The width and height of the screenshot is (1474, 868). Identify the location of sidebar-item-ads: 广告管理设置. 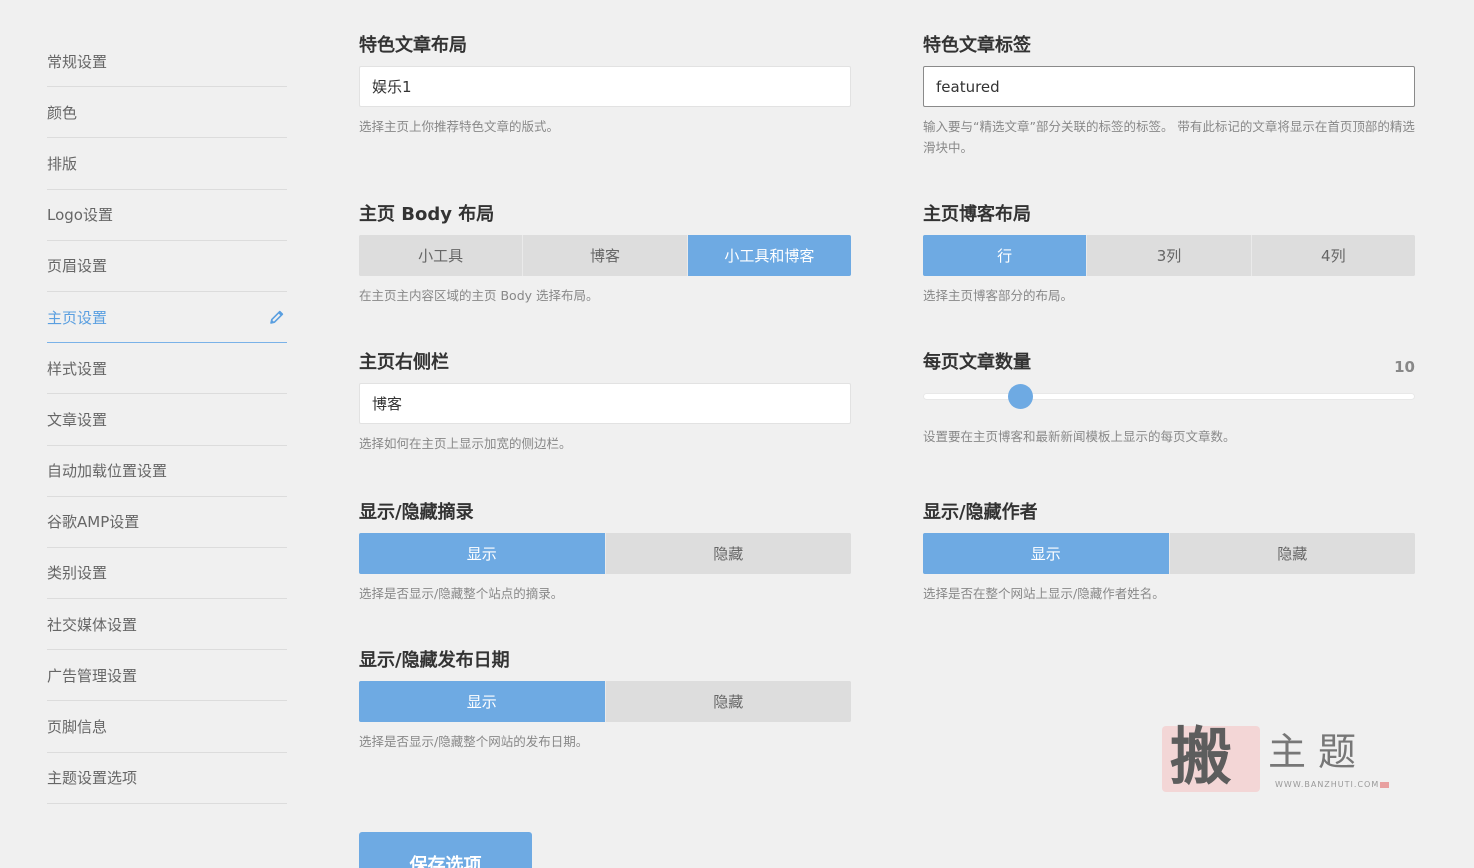
(167, 676).